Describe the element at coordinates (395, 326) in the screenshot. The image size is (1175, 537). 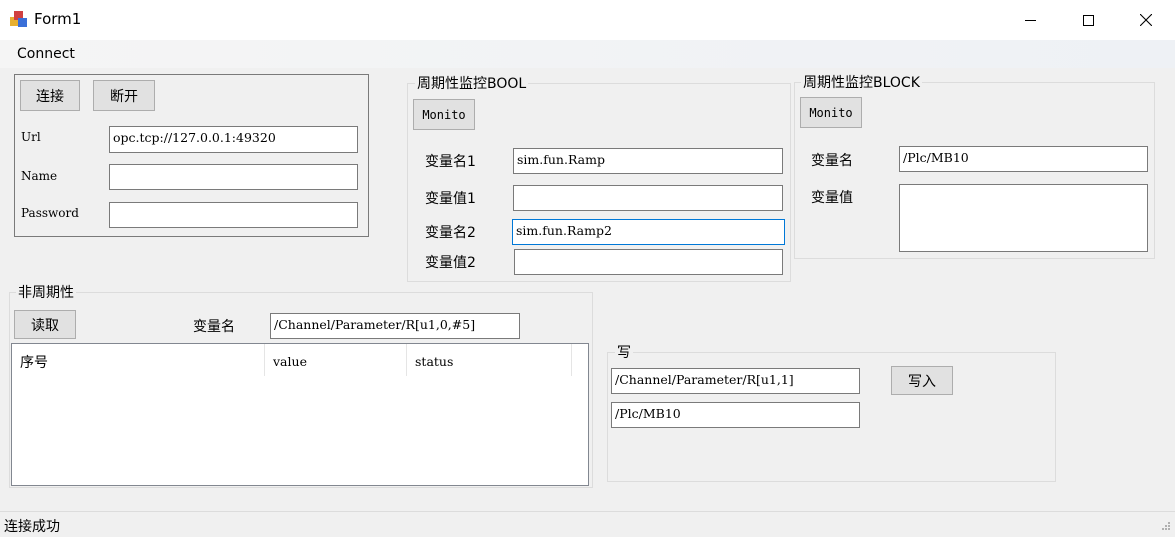
I see `nonperiodic-var-name-input: /Channel/Parameter/R[u1,0,#5]` at that location.